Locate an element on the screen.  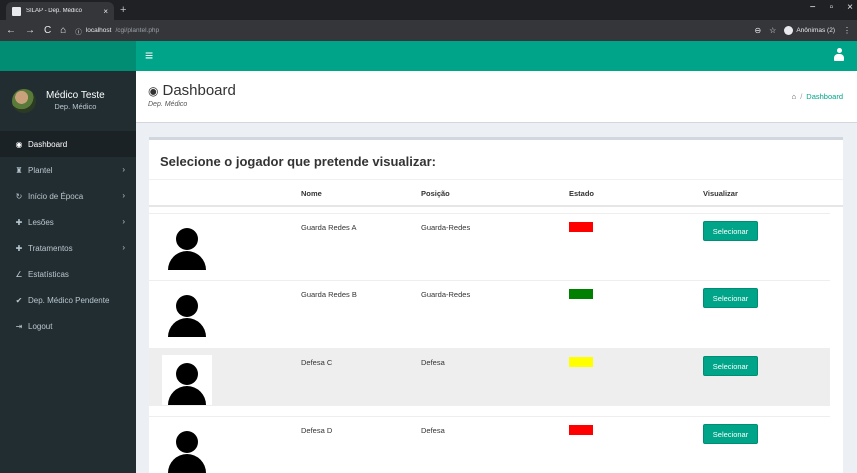
logout-icon: ⇥ is located at coordinates (19, 326).